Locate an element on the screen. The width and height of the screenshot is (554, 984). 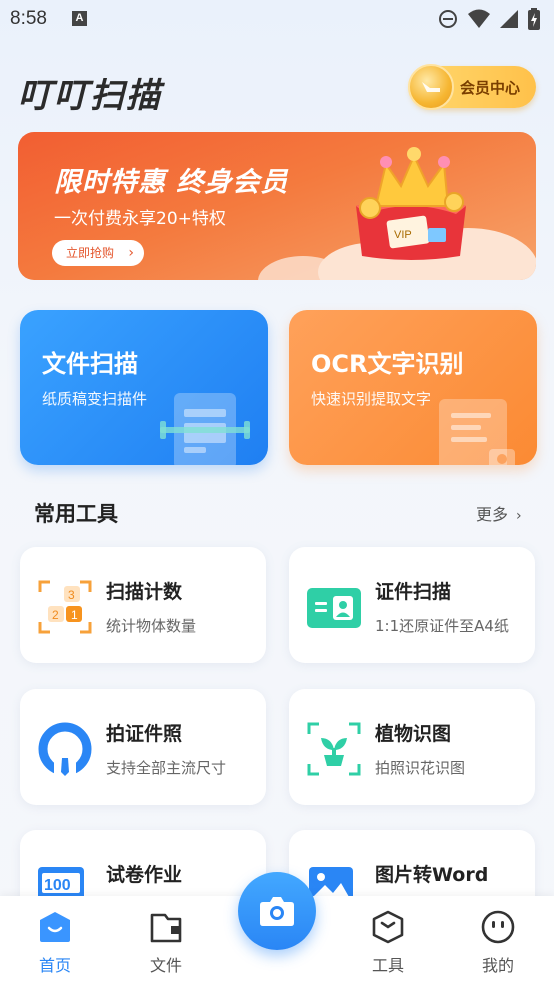
status-time: 8:58 is located at coordinates (28, 18).